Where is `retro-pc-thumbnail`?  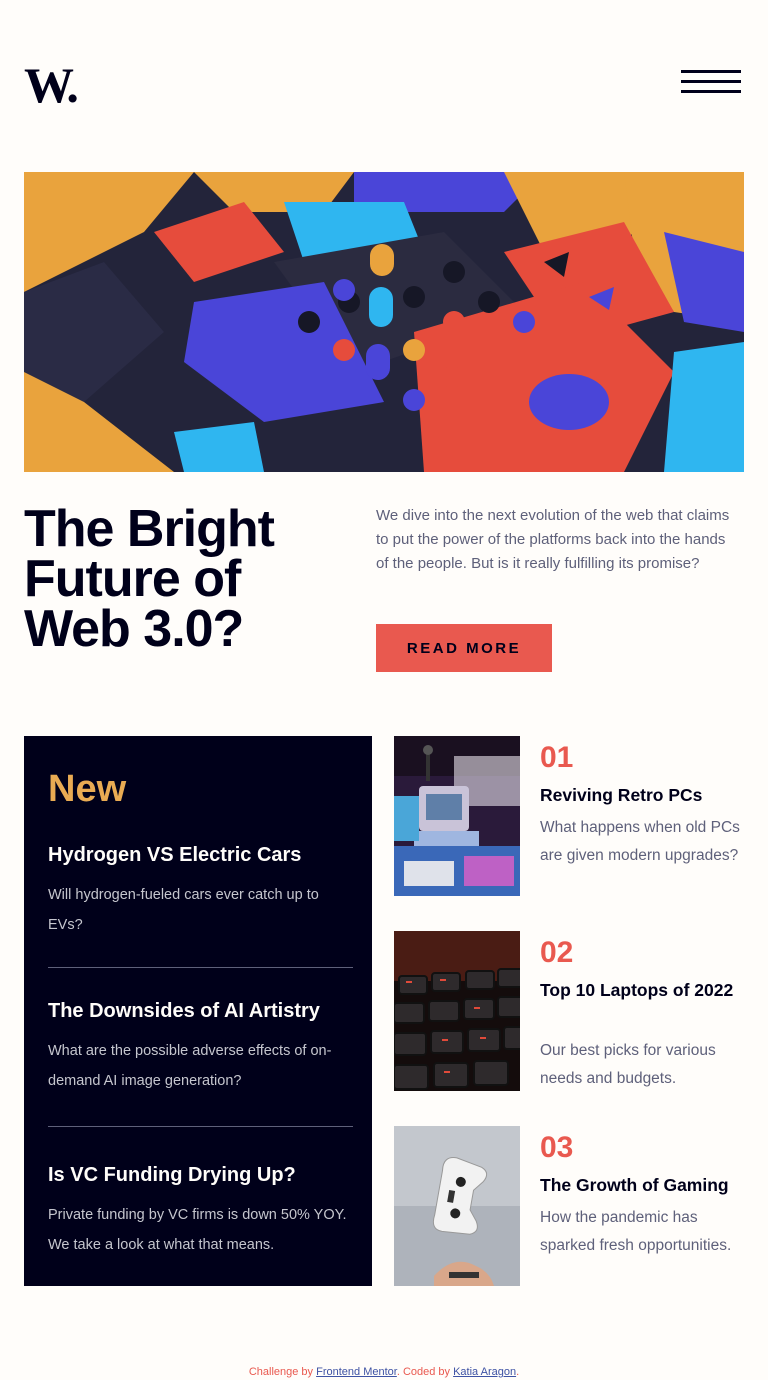
retro-pc-thumbnail is located at coordinates (457, 816).